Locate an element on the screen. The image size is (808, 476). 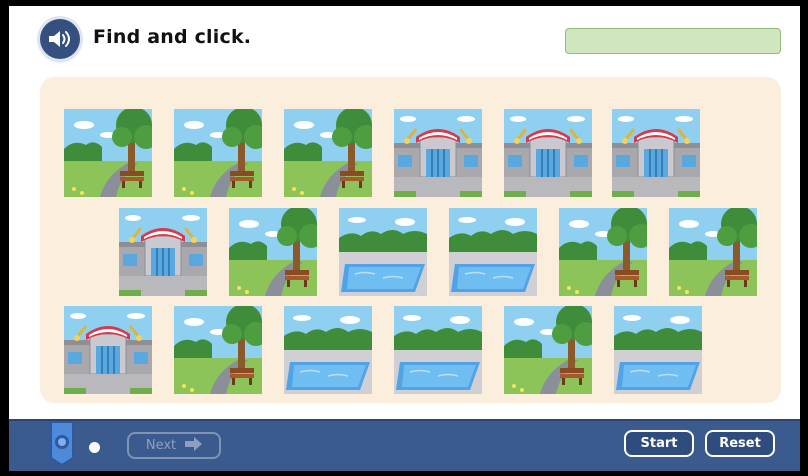
instruction-title: Find and click. is located at coordinates (172, 37).